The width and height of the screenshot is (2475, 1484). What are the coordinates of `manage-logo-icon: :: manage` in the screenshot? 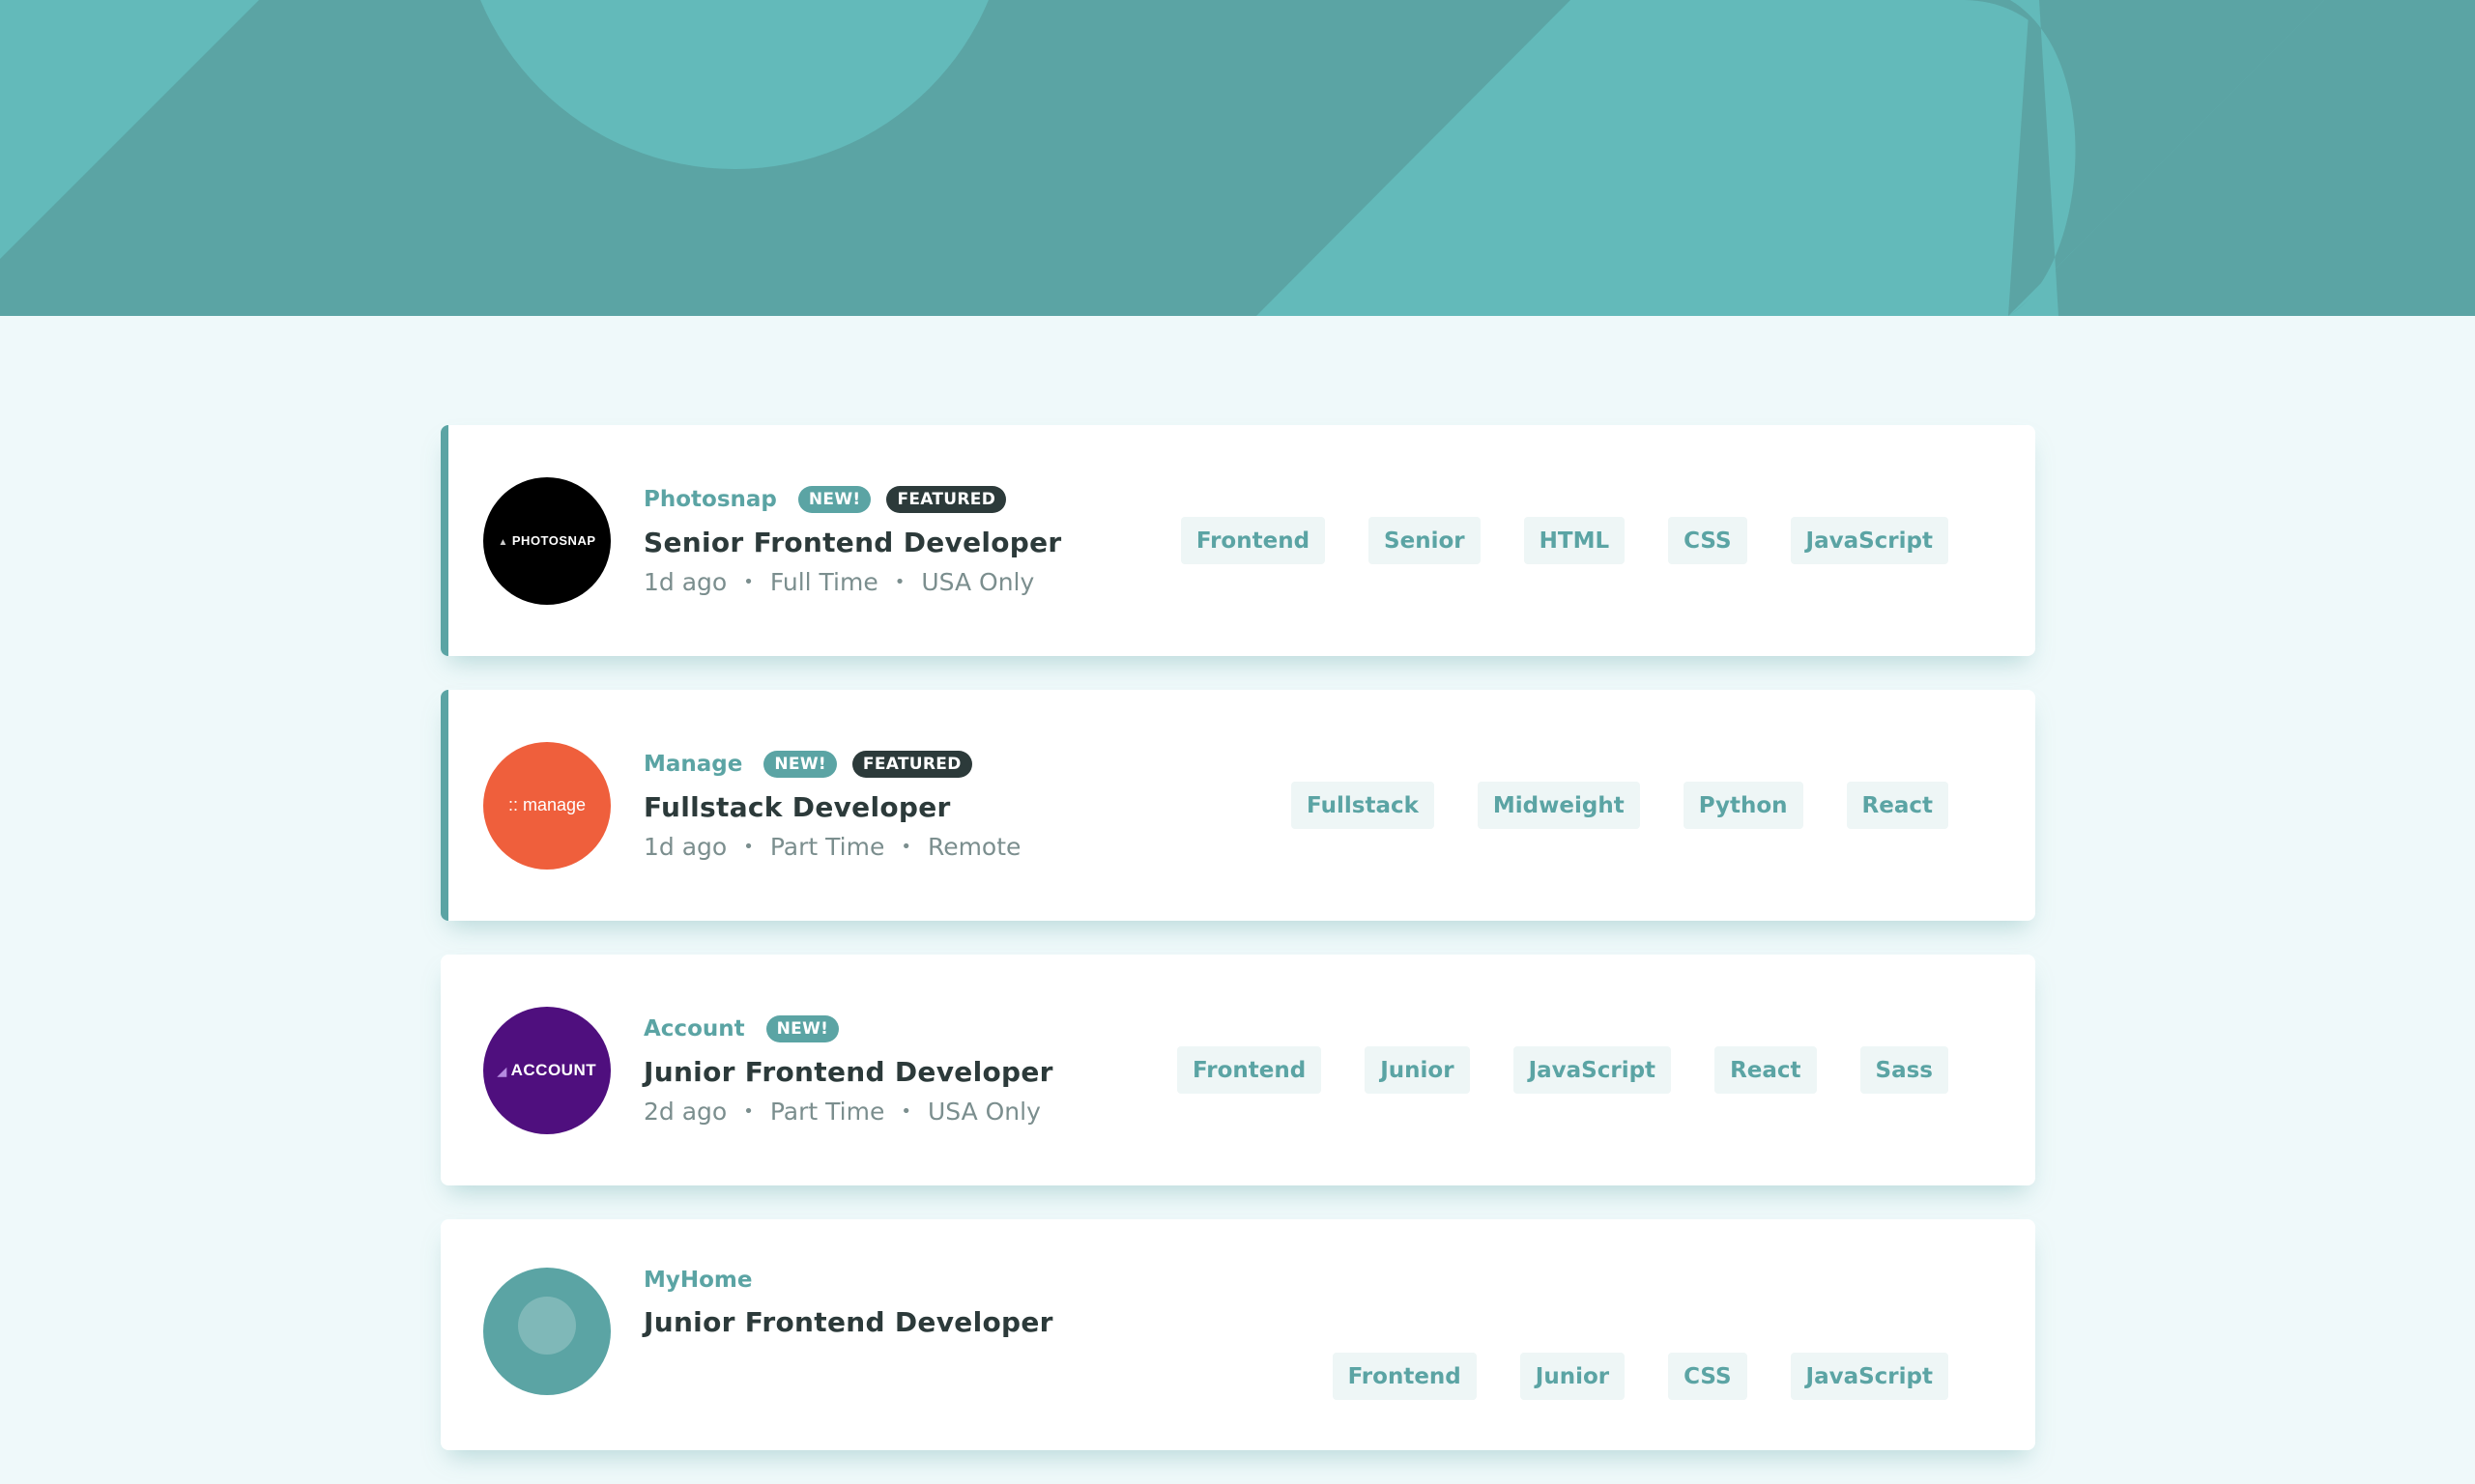 It's located at (547, 805).